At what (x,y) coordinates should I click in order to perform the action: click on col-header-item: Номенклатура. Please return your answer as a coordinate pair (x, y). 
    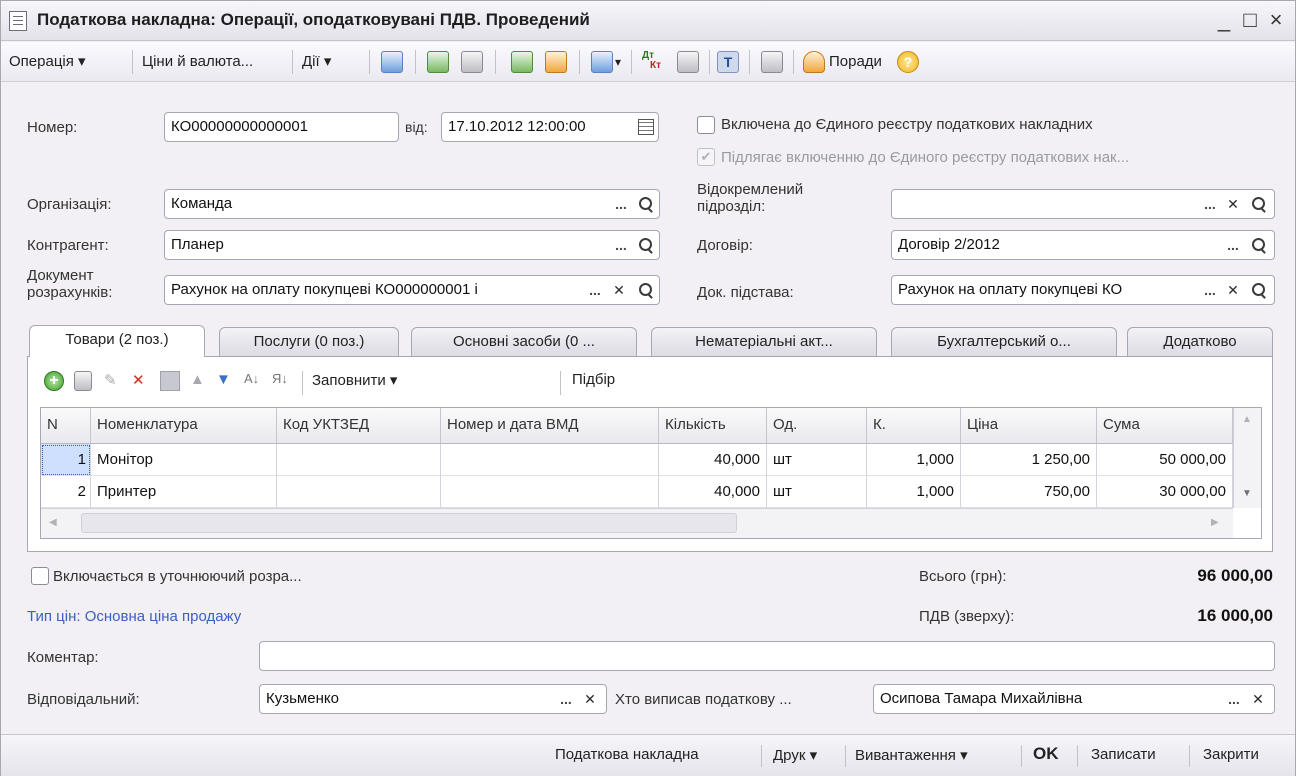
    Looking at the image, I should click on (184, 426).